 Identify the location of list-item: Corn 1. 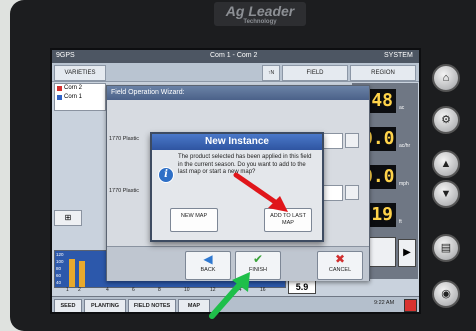
(80, 97).